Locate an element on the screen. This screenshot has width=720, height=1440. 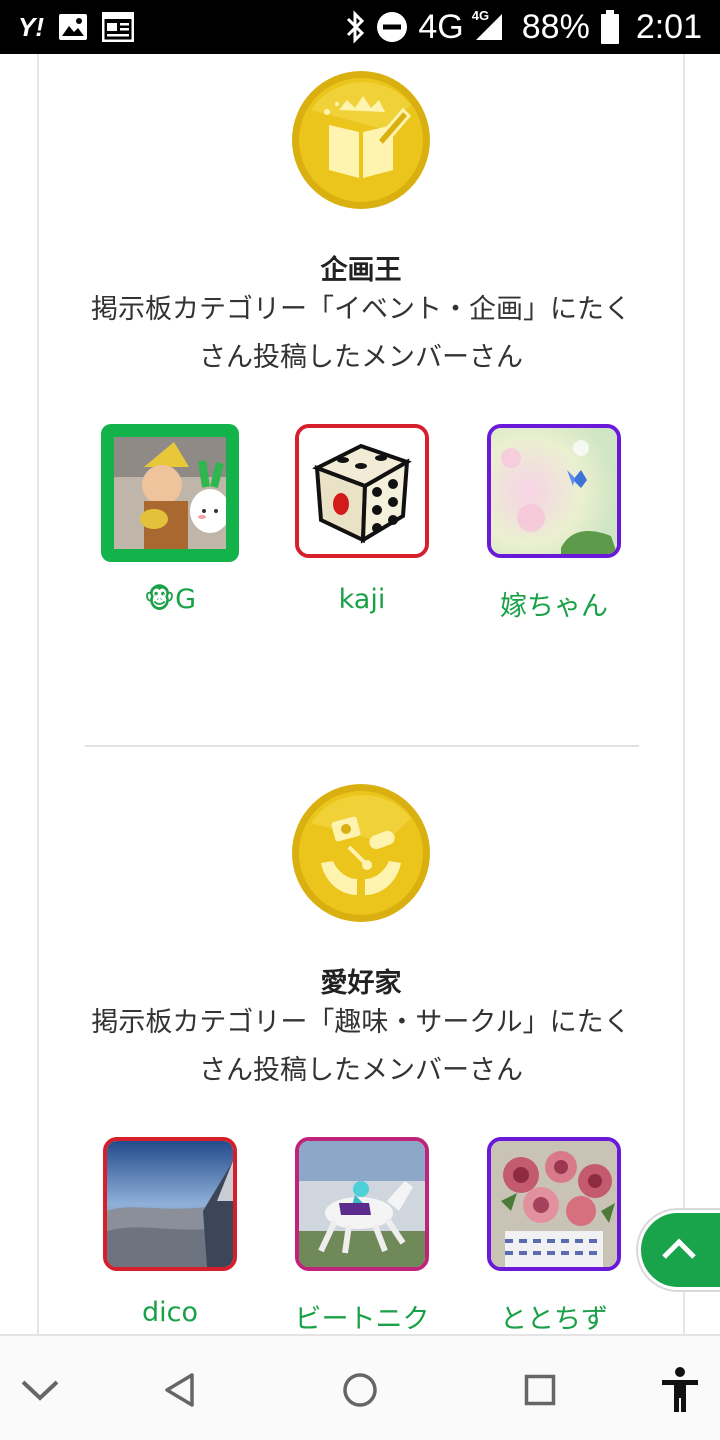
award-description: 掲示板カテゴリー「イベント・企画」にたくさん投稿したメンバーさん is located at coordinates (361, 333).